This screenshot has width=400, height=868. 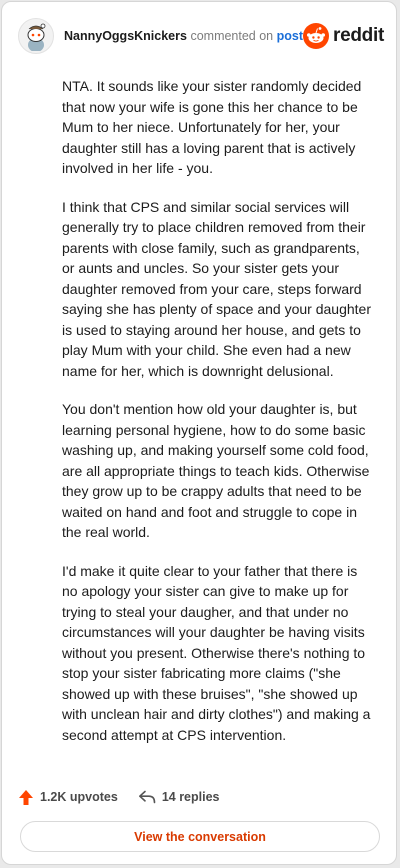 I want to click on snoo-avatar-icon, so click(x=36, y=37).